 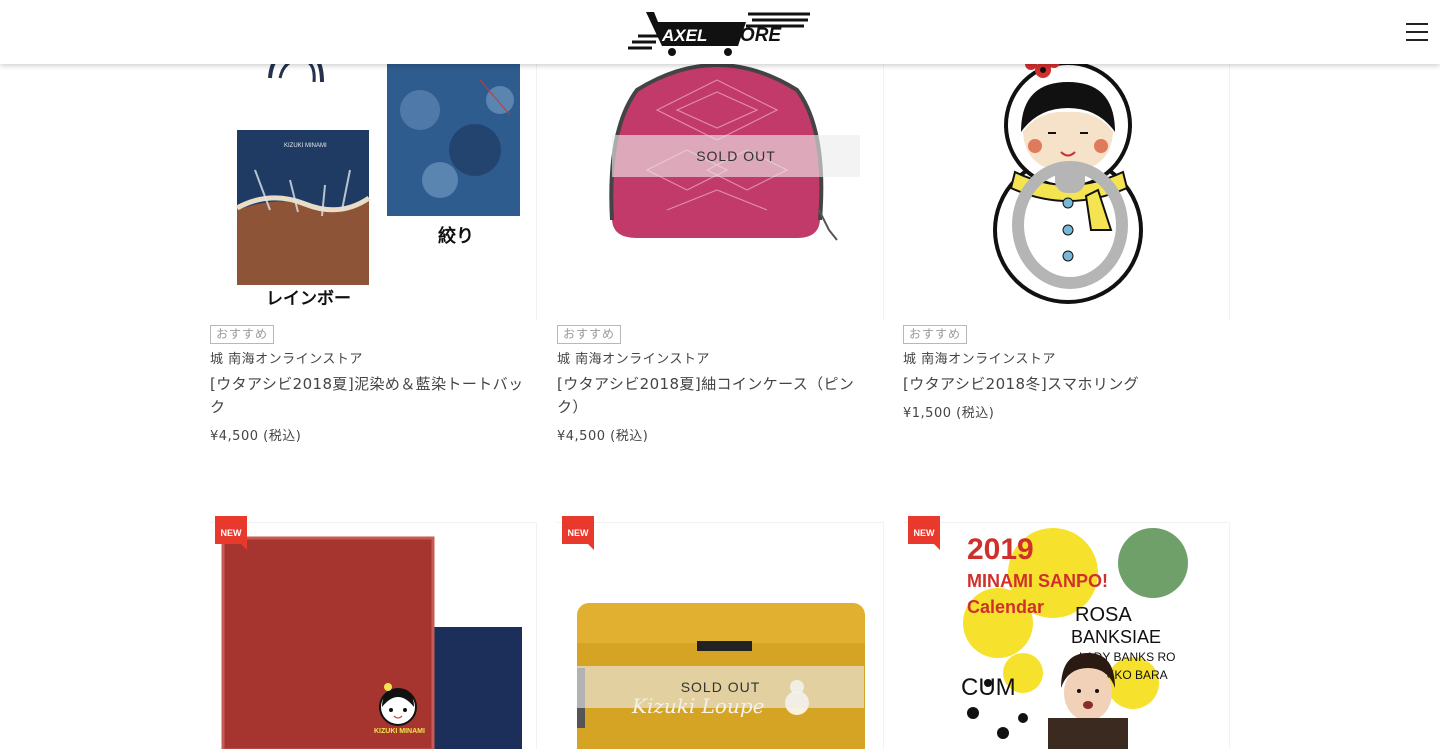 I want to click on site-header: AXEL STORE, so click(x=720, y=32).